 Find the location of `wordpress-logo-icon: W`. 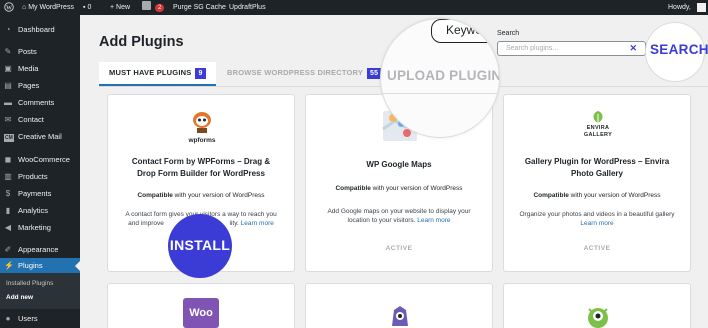

wordpress-logo-icon: W is located at coordinates (9, 7).